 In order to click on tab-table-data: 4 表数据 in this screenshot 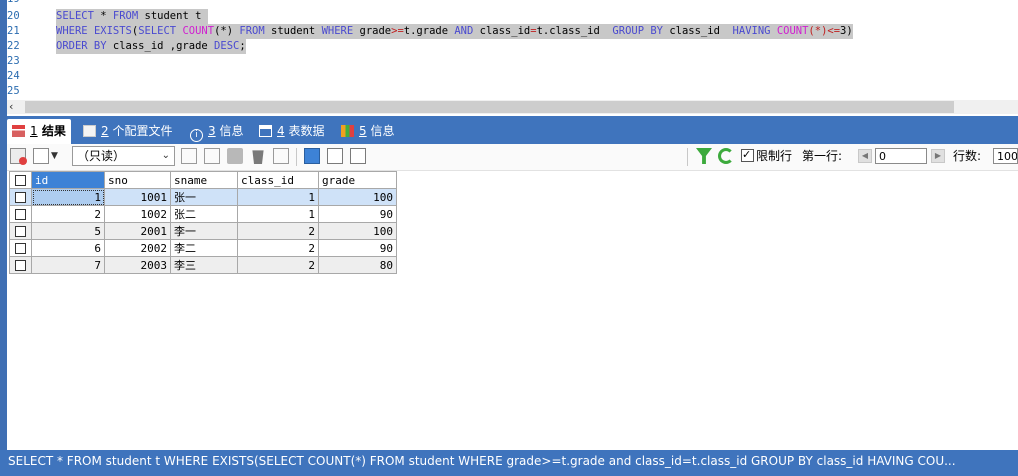, I will do `click(291, 131)`.